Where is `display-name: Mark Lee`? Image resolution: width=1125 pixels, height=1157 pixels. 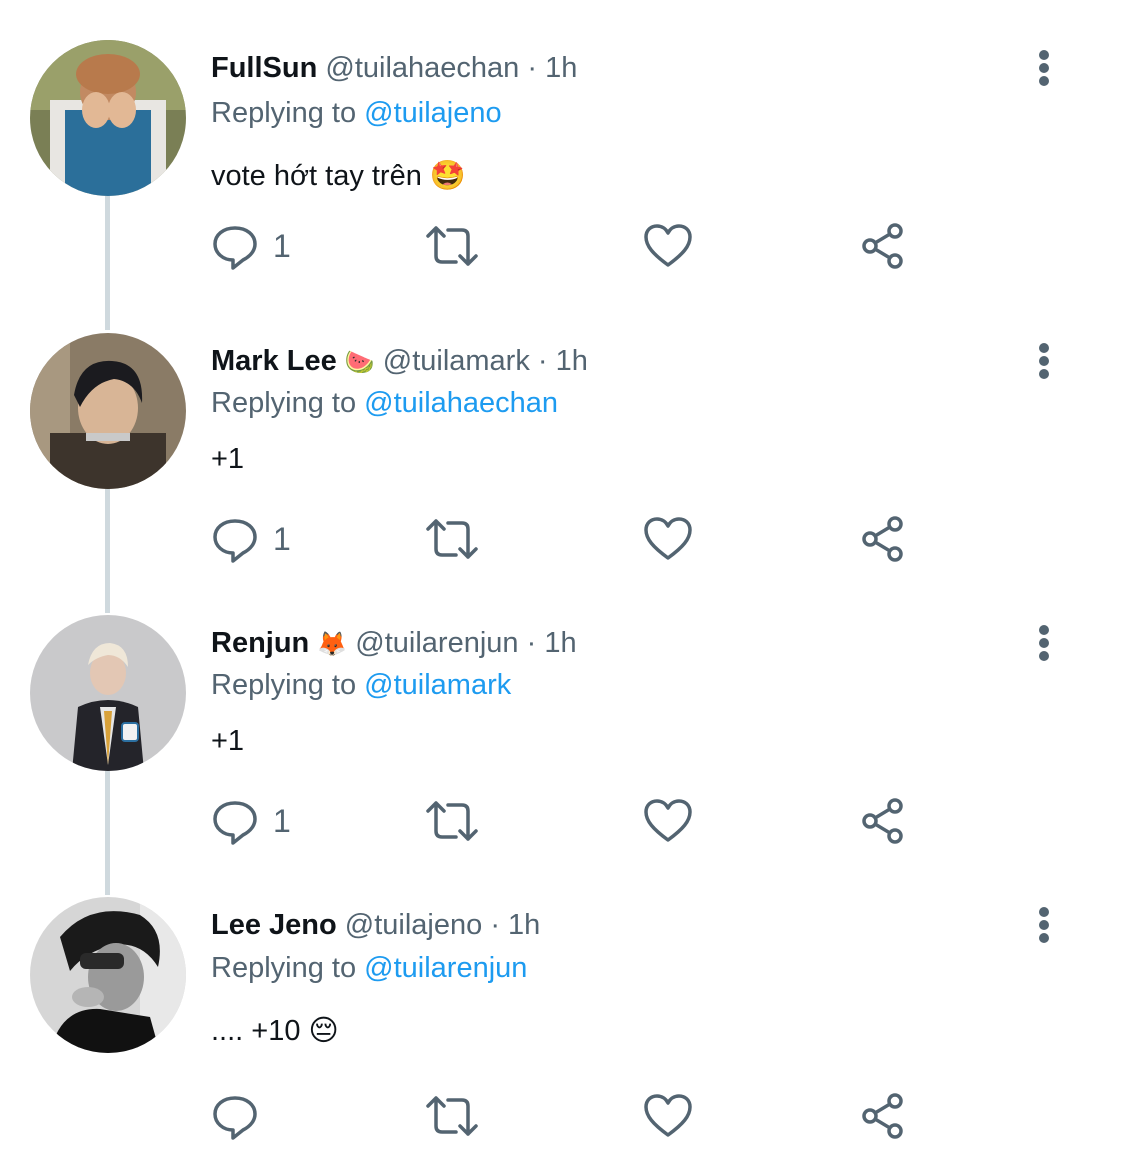 display-name: Mark Lee is located at coordinates (274, 361).